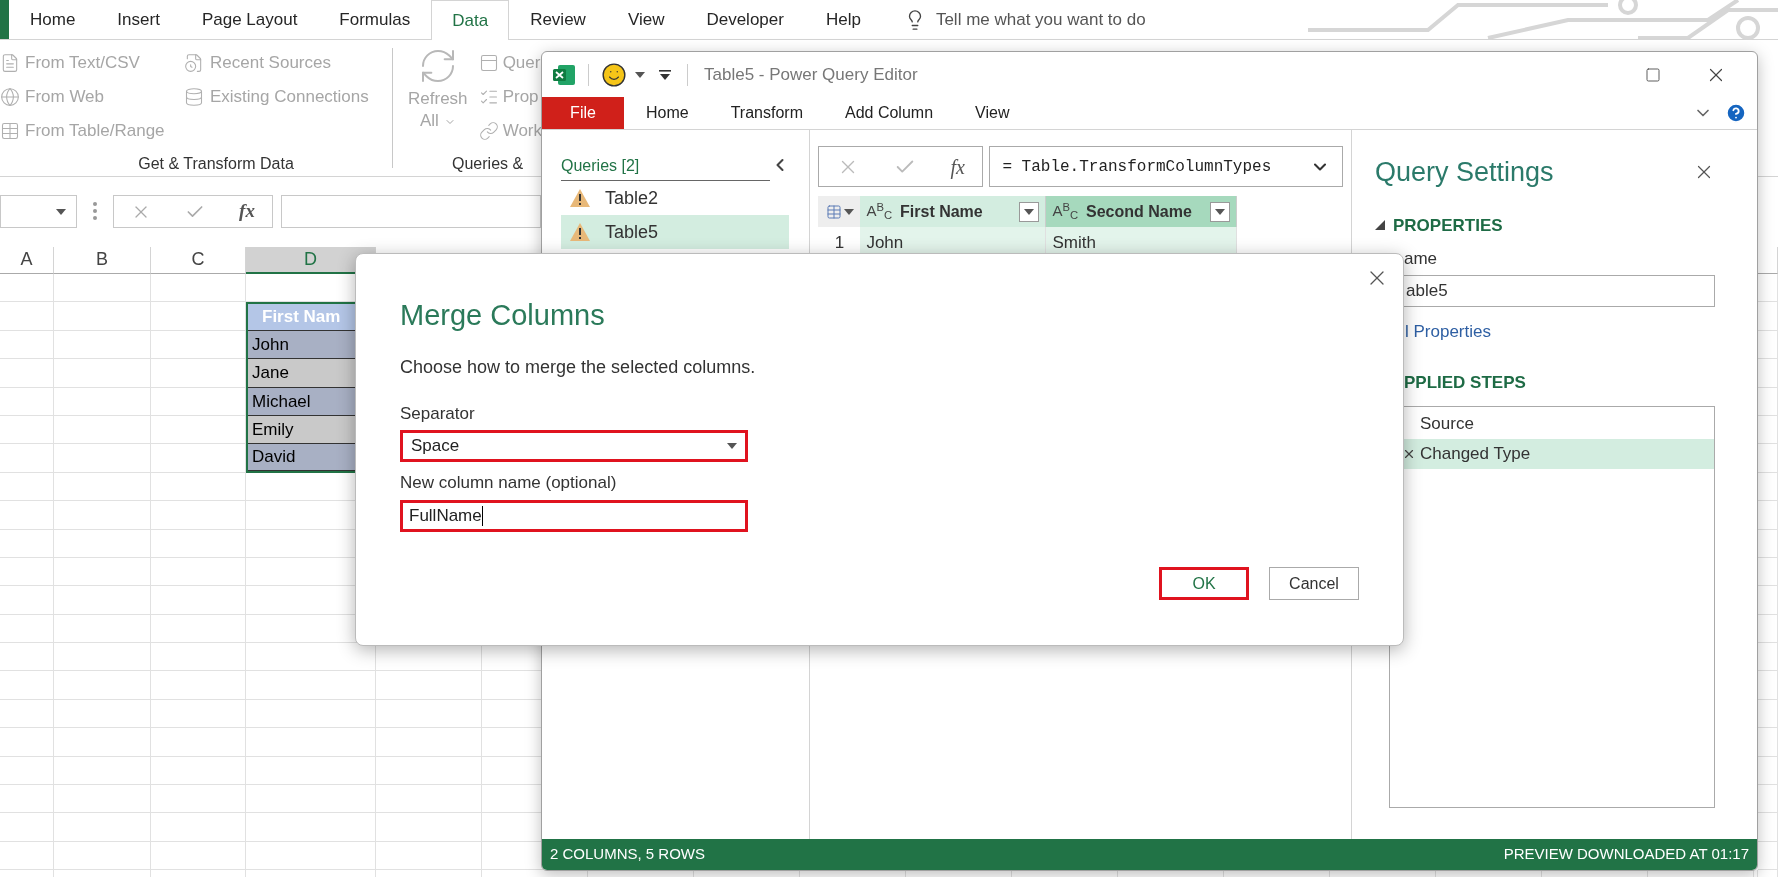 Image resolution: width=1778 pixels, height=877 pixels. Describe the element at coordinates (1166, 166) in the screenshot. I see `formula-field: = Table.TransformColumnTypes` at that location.